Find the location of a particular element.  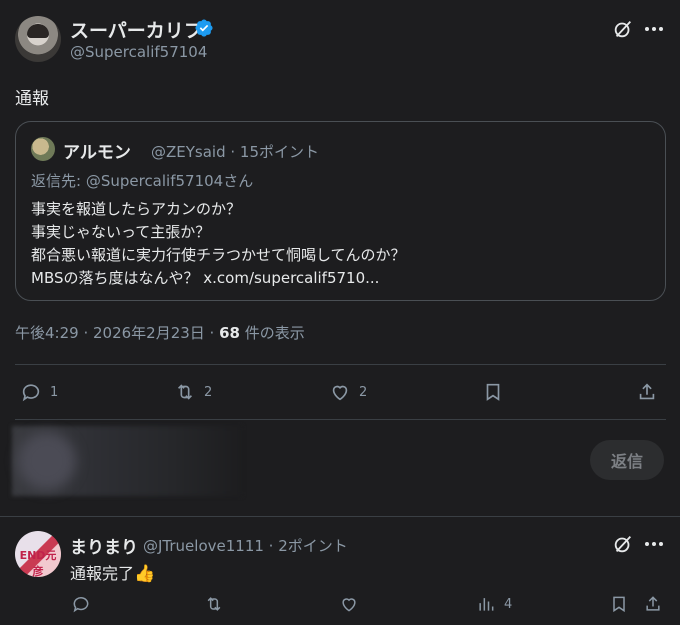

reply-button: 1 is located at coordinates (39, 392).